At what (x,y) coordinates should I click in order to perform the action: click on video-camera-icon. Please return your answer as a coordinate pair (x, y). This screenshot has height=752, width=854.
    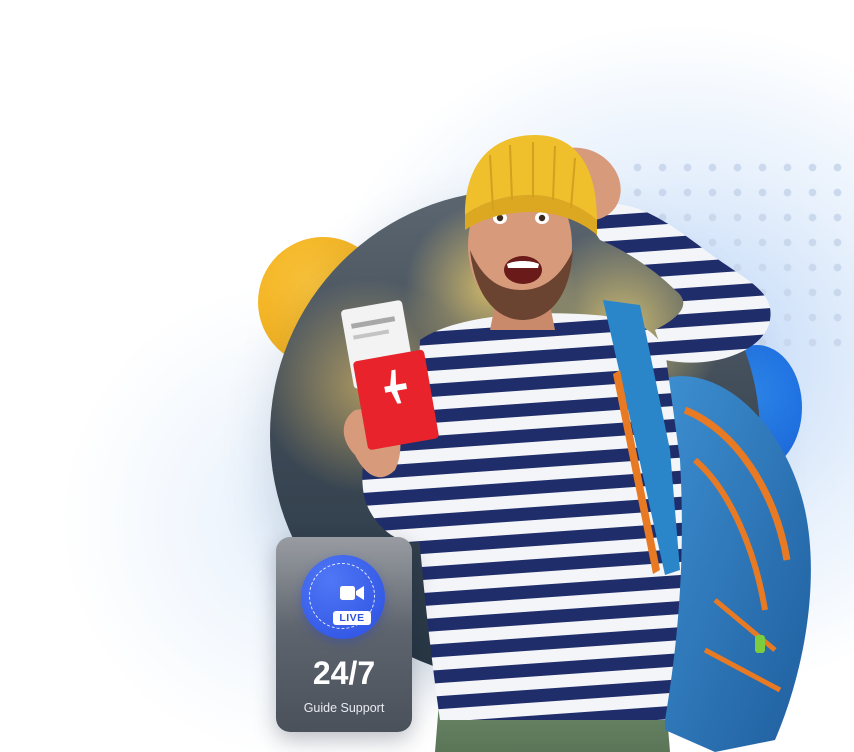
    Looking at the image, I should click on (352, 593).